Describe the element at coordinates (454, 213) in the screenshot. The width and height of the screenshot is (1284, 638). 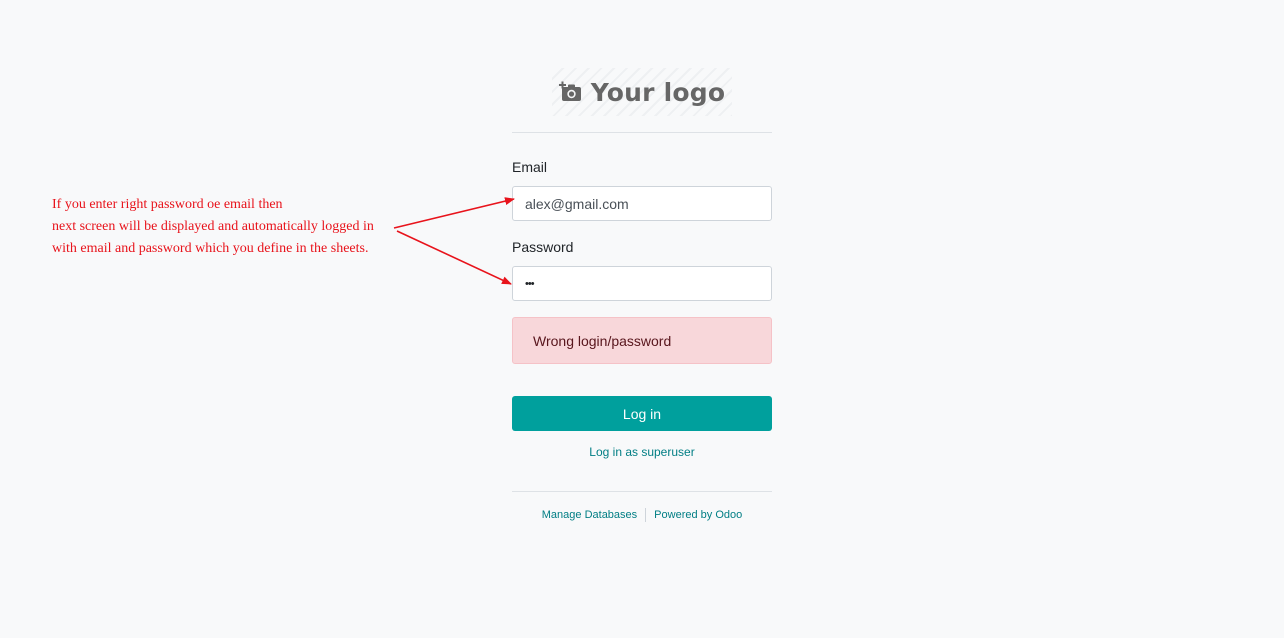
I see `arrow-to-email` at that location.